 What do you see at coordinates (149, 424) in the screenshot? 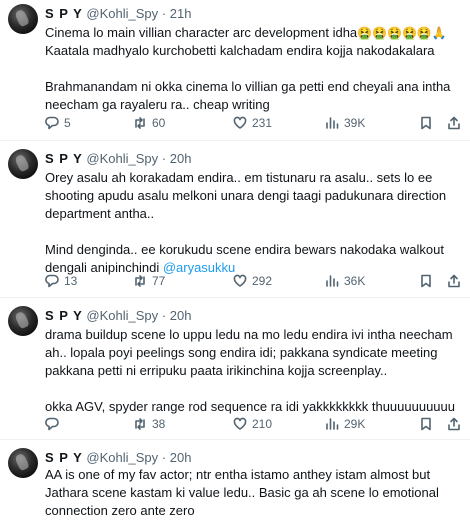
I see `retweet-button: 38` at bounding box center [149, 424].